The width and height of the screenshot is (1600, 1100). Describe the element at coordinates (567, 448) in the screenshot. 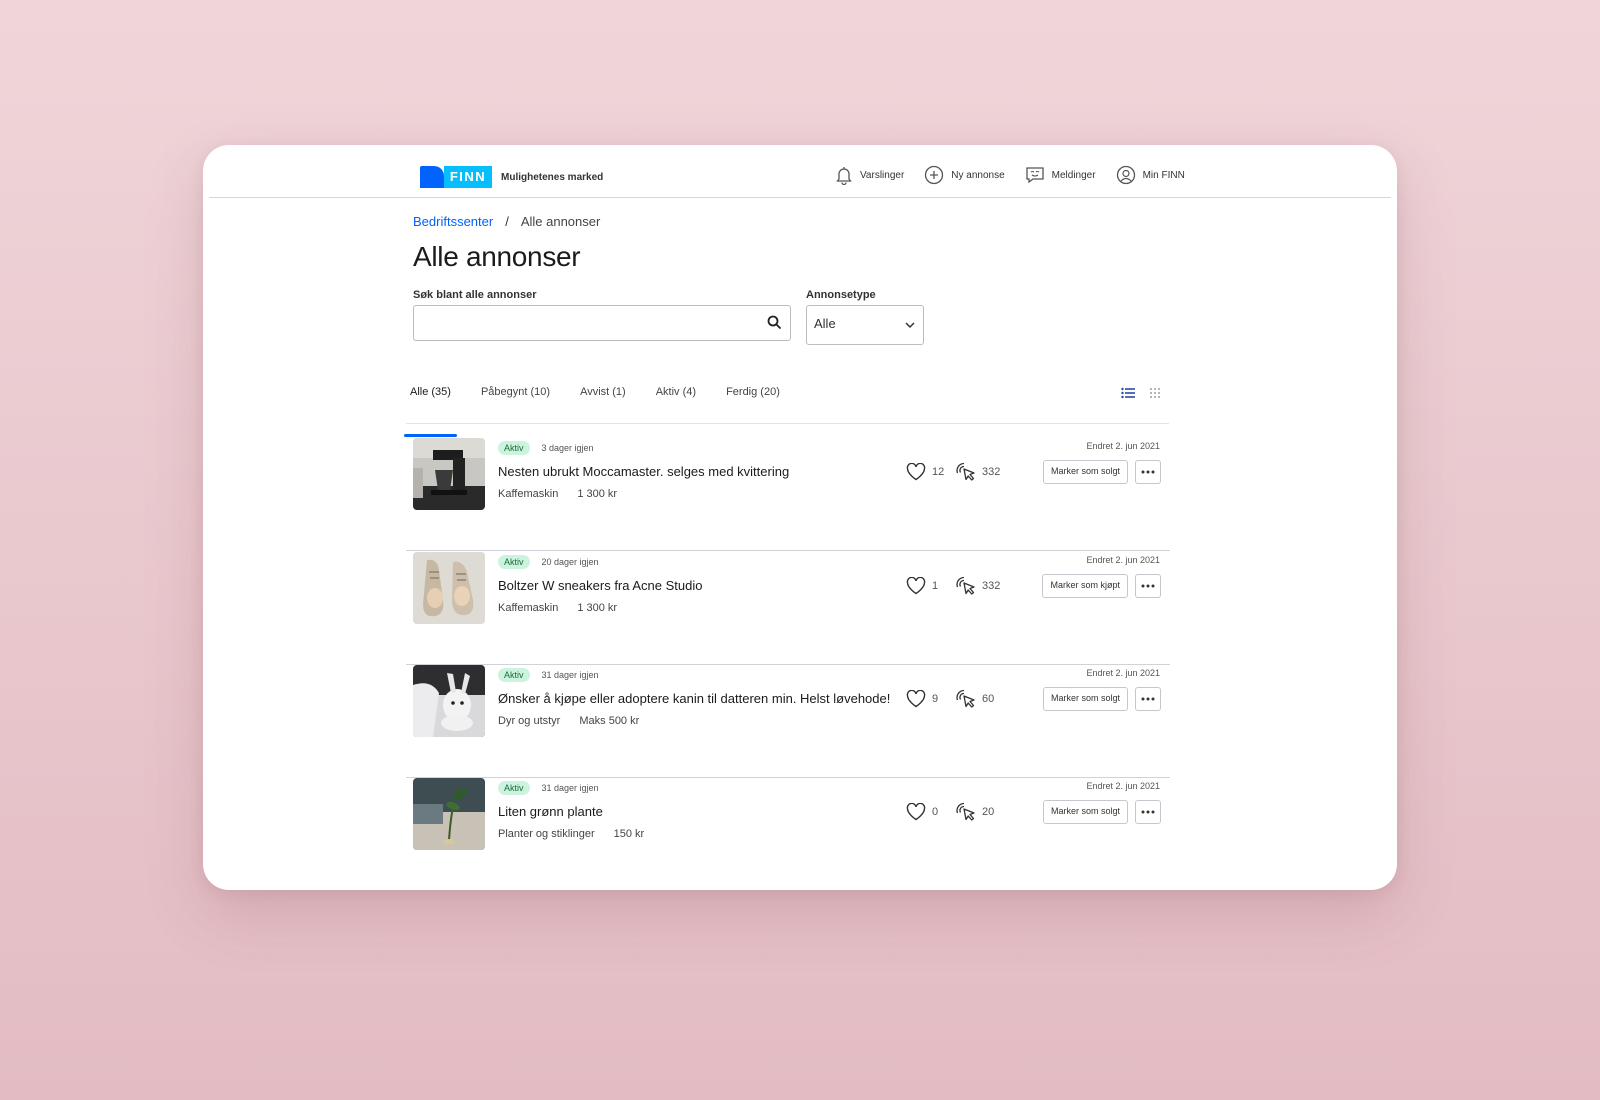

I see `days-left: 3 dager igjen` at that location.